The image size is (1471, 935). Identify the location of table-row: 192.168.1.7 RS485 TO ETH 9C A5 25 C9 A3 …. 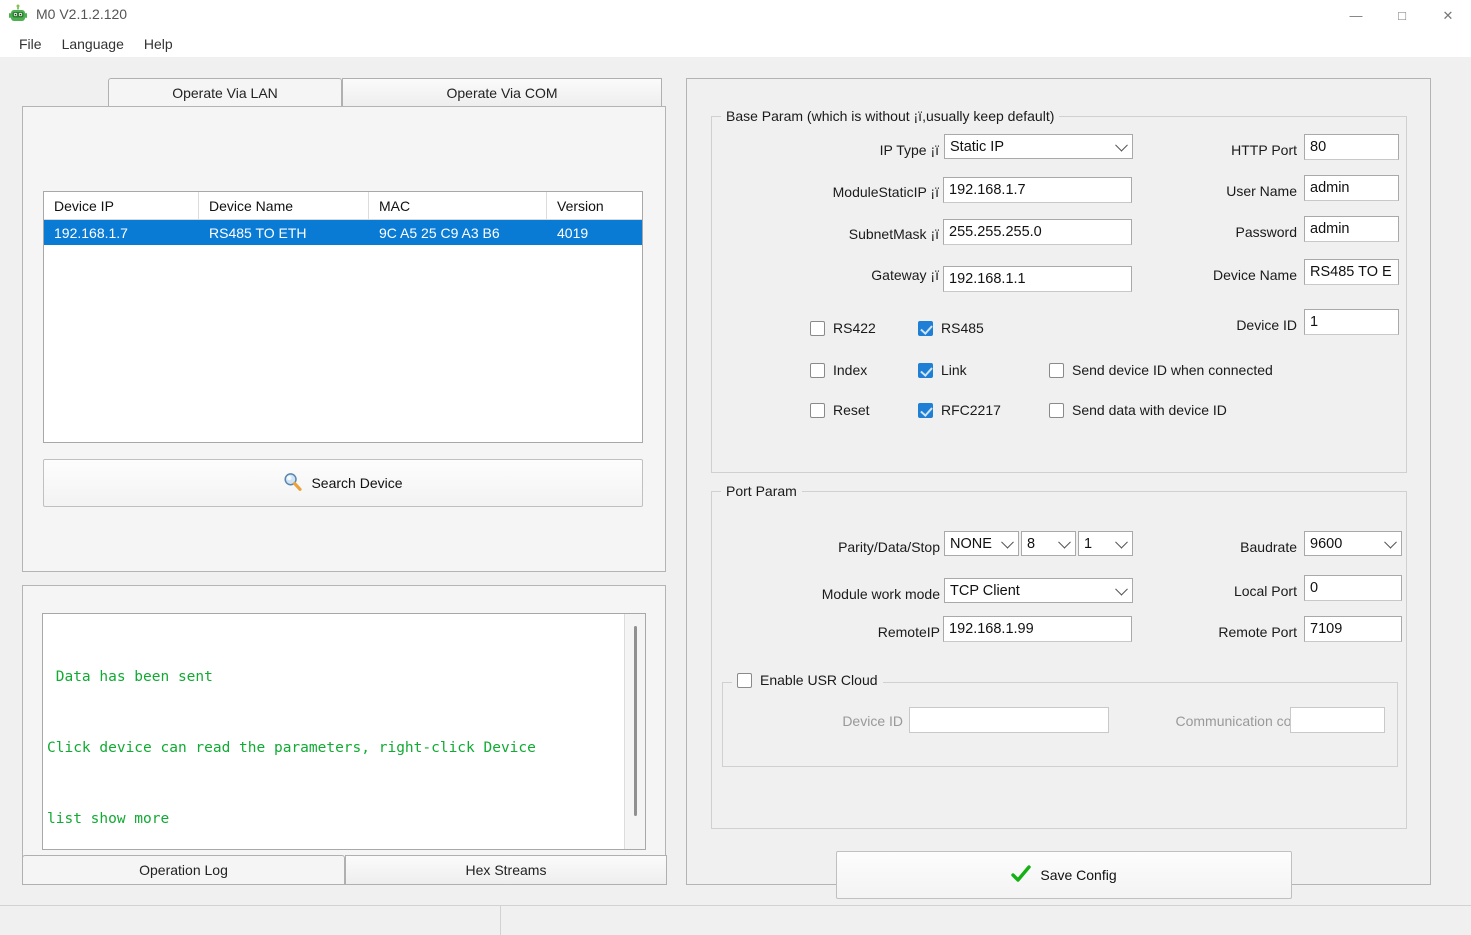
(343, 232).